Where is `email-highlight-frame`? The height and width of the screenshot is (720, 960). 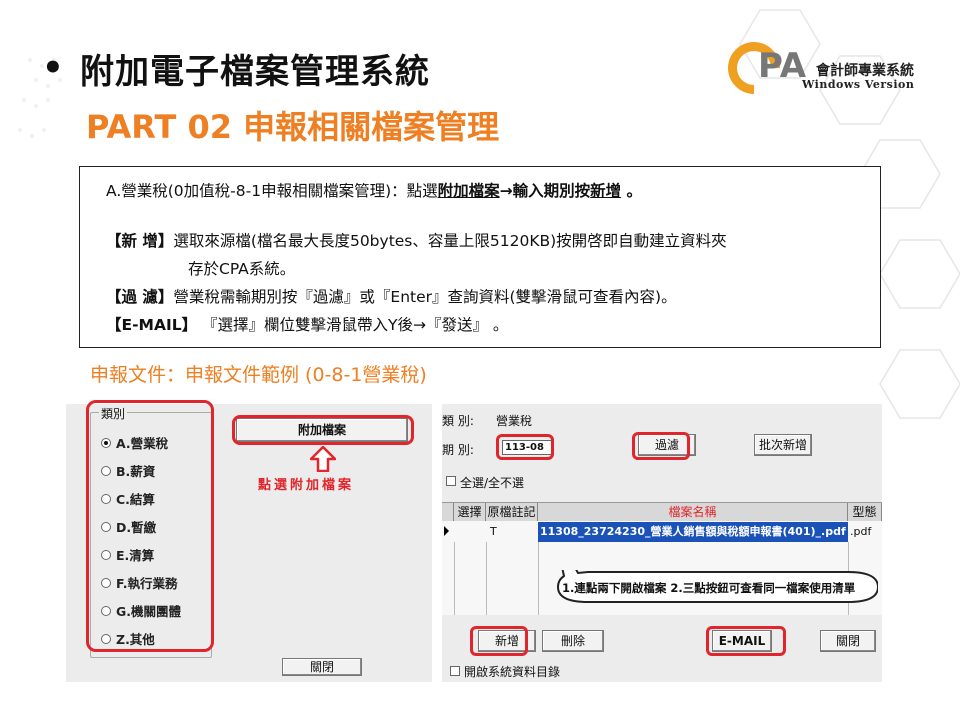
email-highlight-frame is located at coordinates (746, 641).